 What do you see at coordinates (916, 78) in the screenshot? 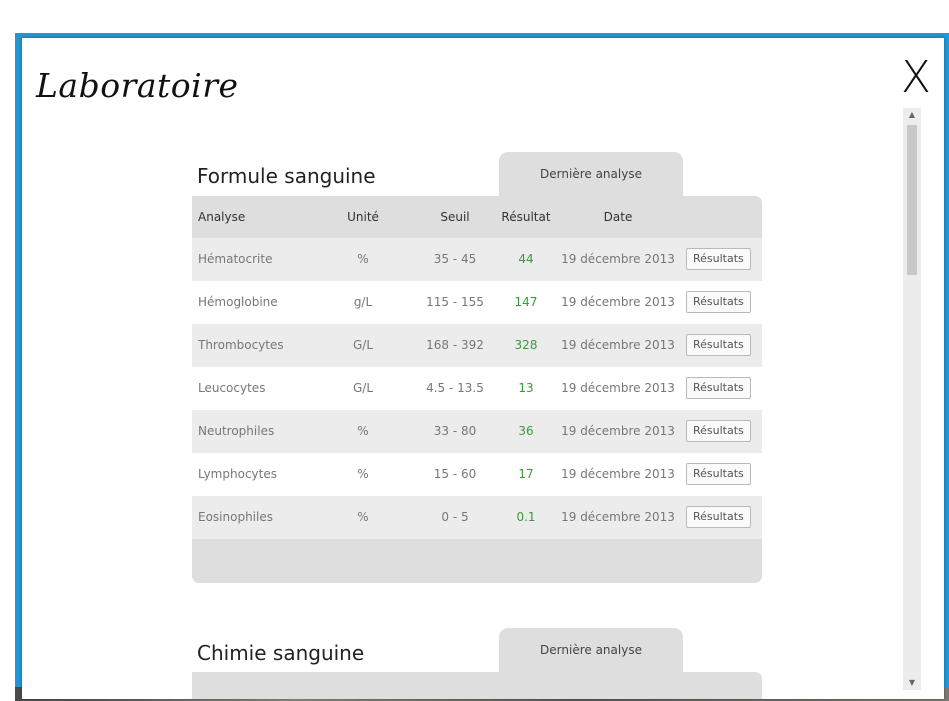
I see `close-icon: X` at bounding box center [916, 78].